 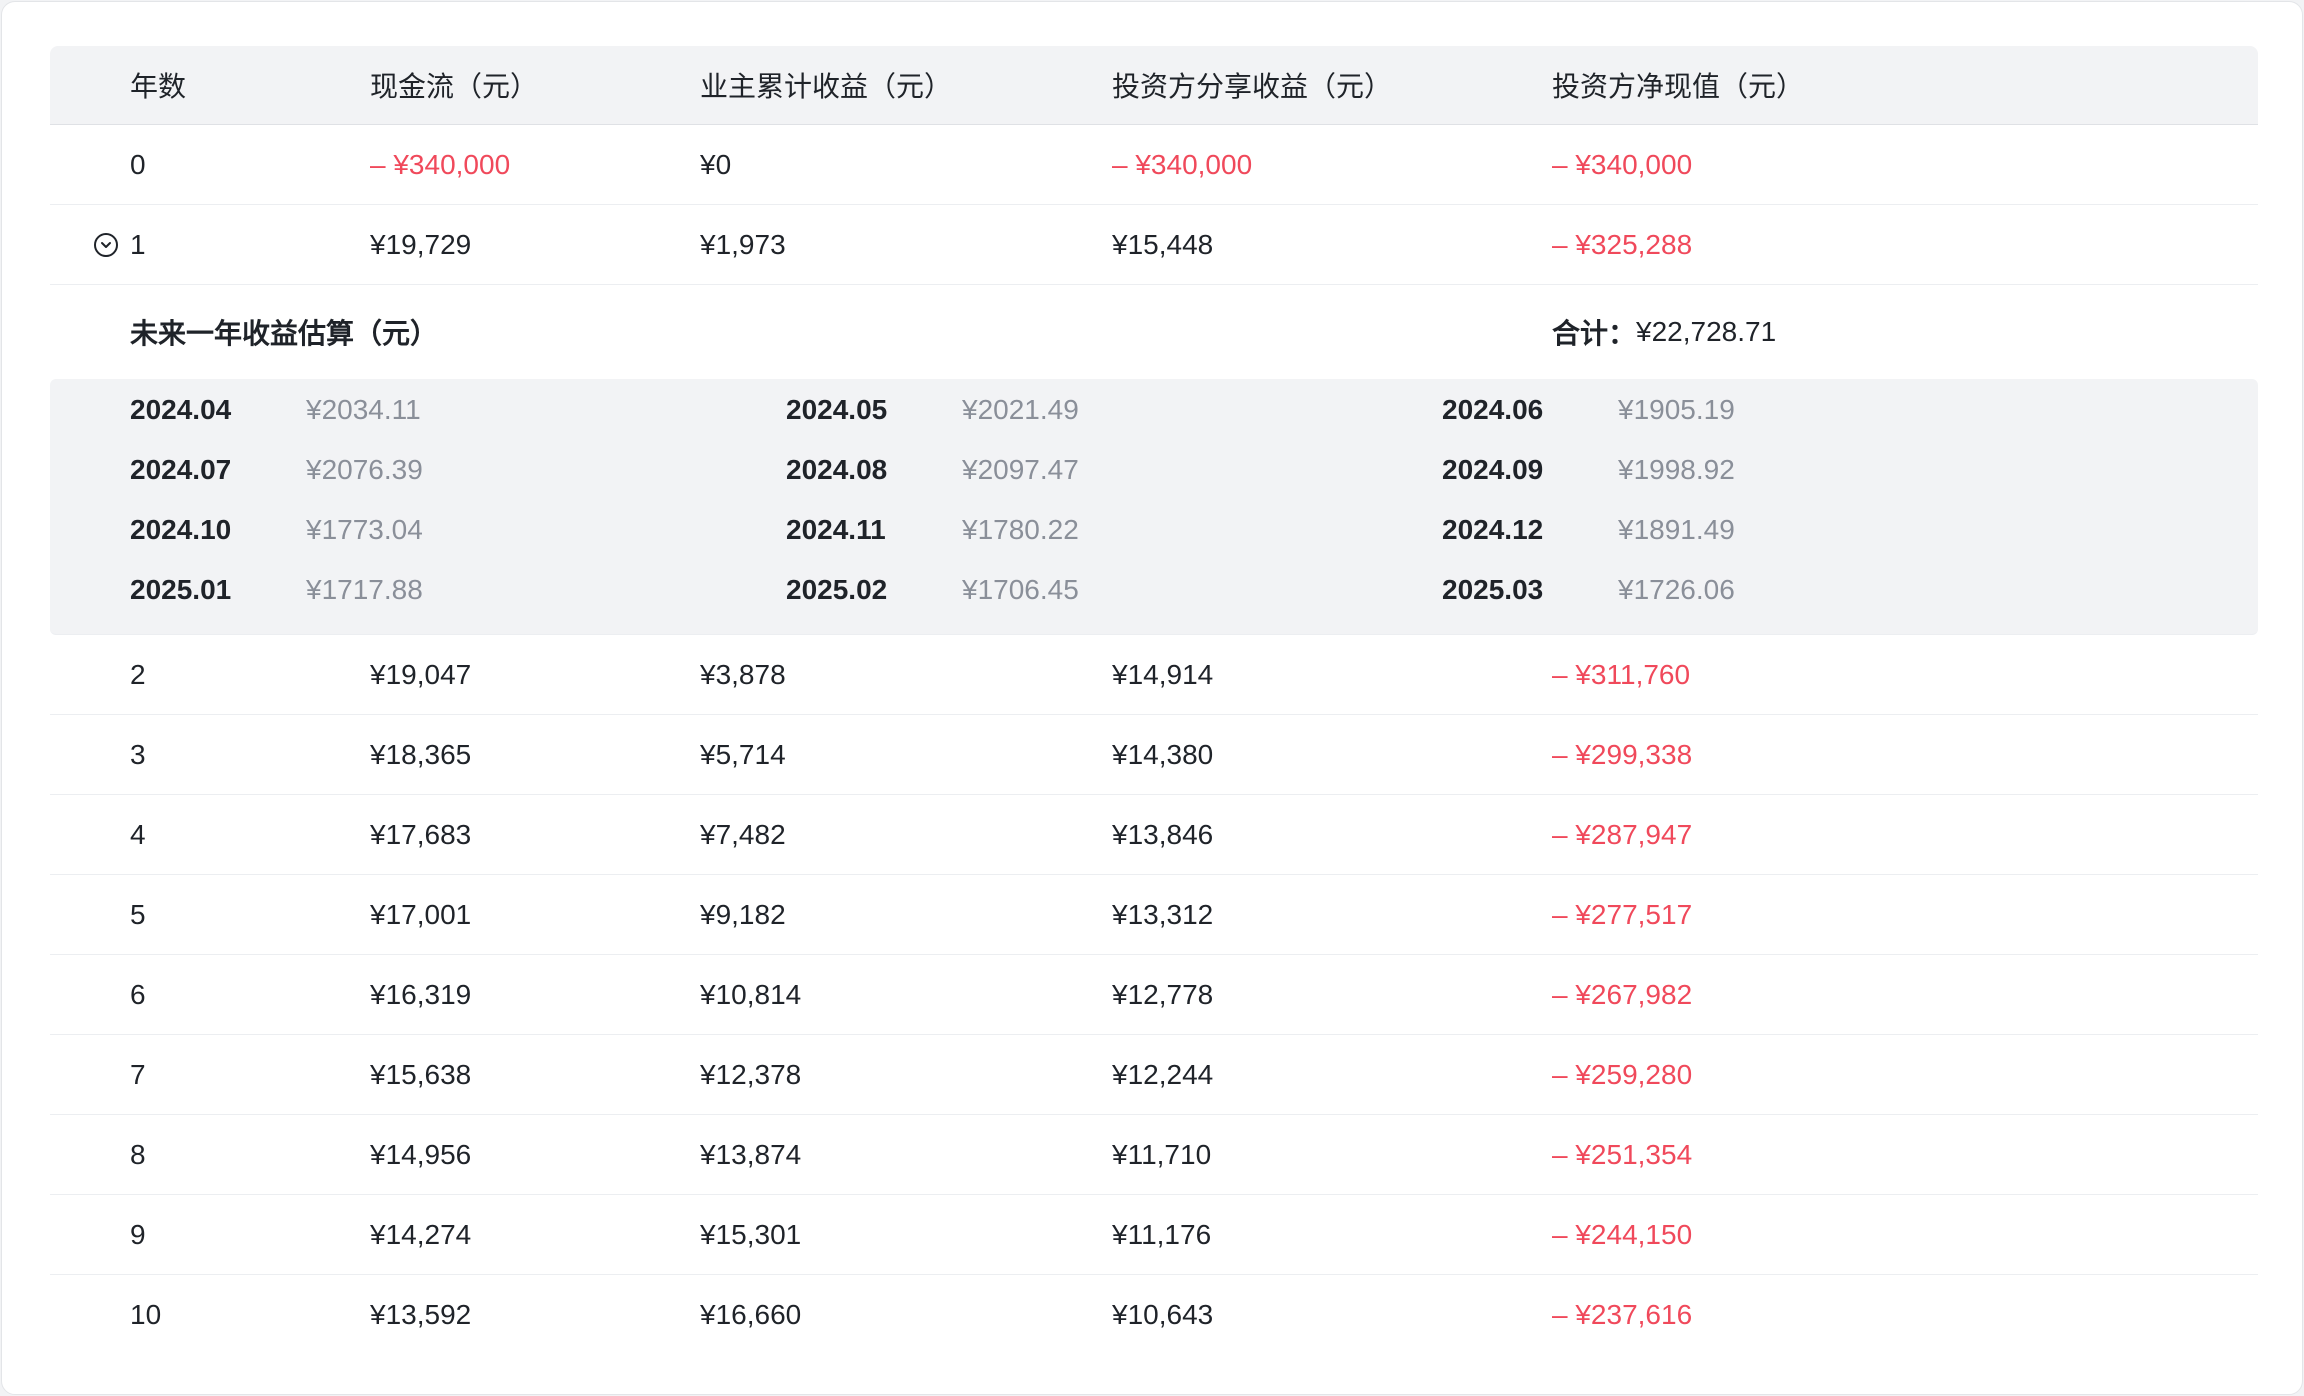 What do you see at coordinates (421, 1234) in the screenshot?
I see `cell-cash-flow: ¥14,274` at bounding box center [421, 1234].